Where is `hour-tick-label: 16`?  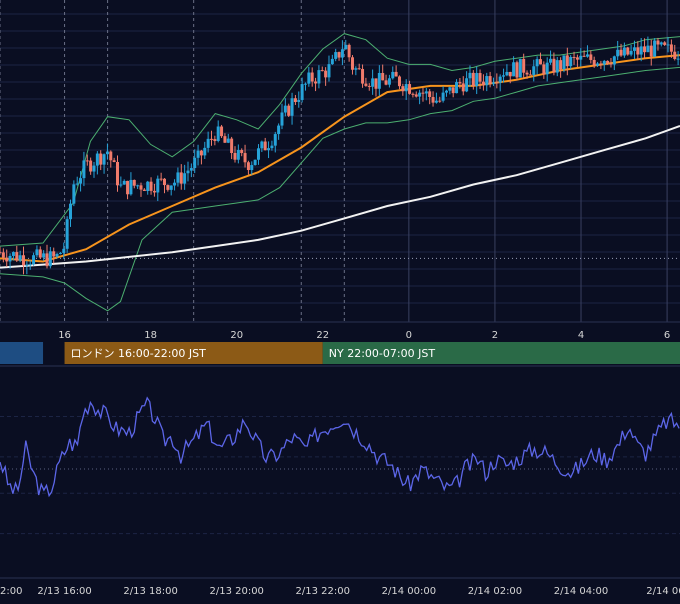
hour-tick-label: 16 is located at coordinates (64, 335).